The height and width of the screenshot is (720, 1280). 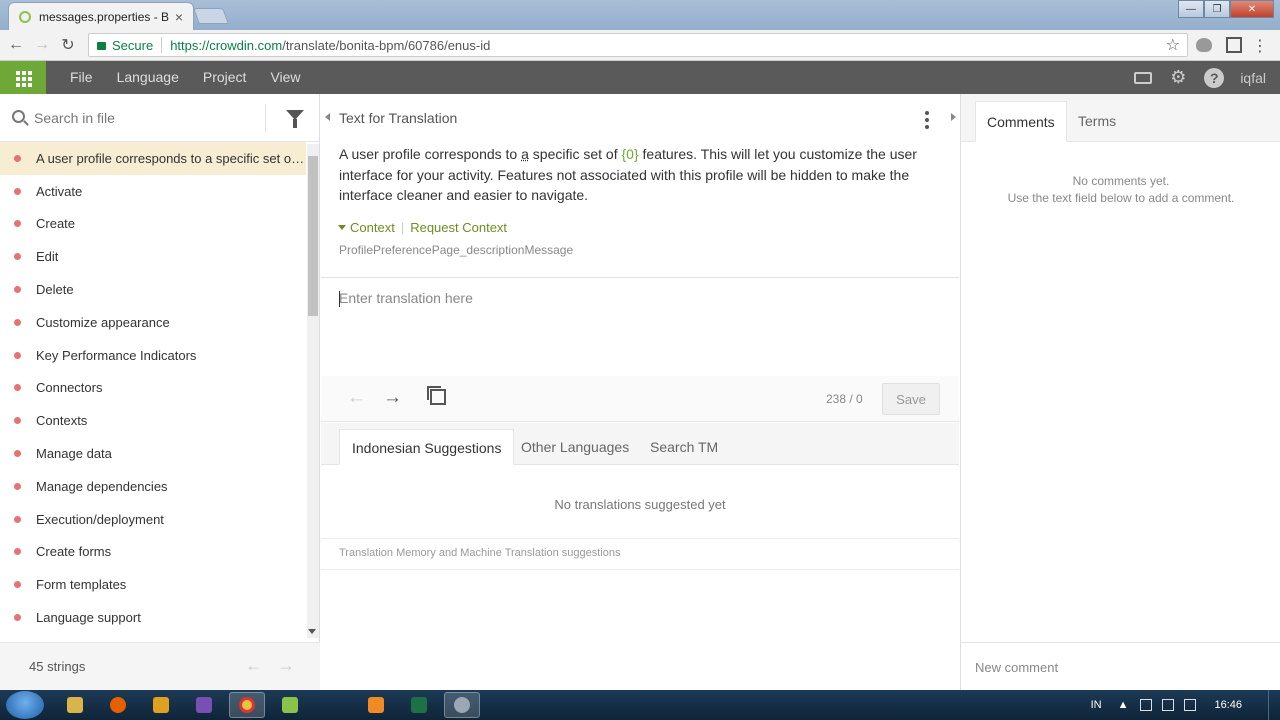 What do you see at coordinates (153, 453) in the screenshot?
I see `list-item: Manage data` at bounding box center [153, 453].